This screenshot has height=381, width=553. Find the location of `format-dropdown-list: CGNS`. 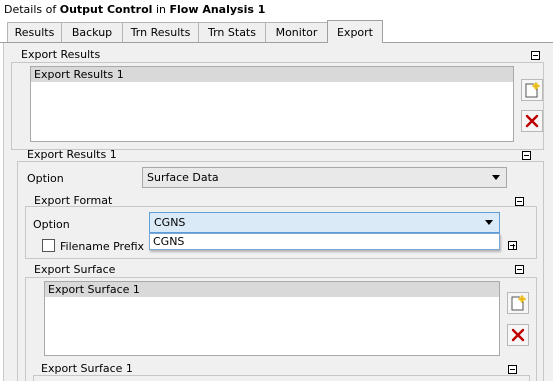

format-dropdown-list: CGNS is located at coordinates (324, 241).